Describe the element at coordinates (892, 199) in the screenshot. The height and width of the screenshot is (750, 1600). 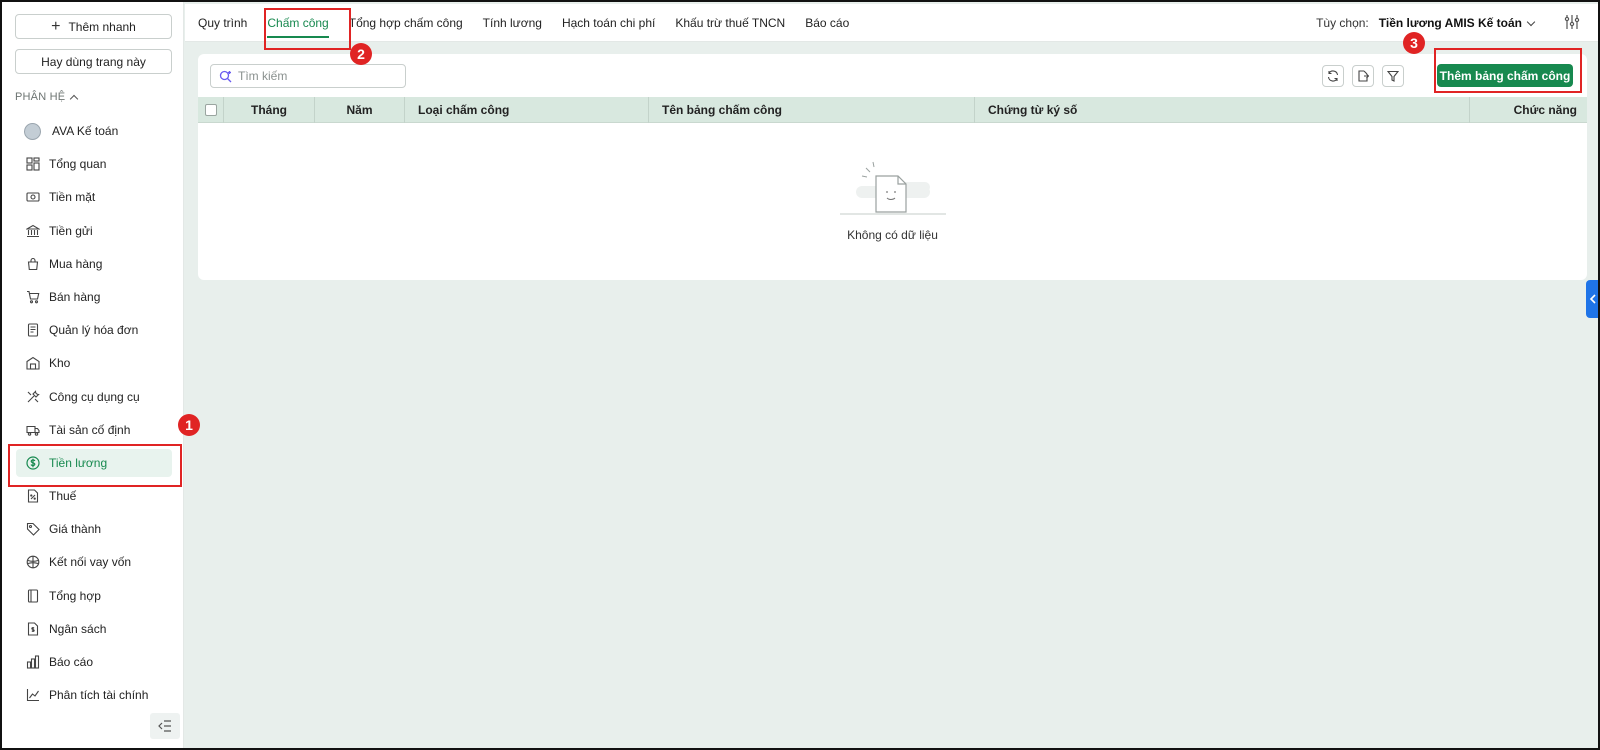
I see `empty-state: Không có dữ liệu` at that location.